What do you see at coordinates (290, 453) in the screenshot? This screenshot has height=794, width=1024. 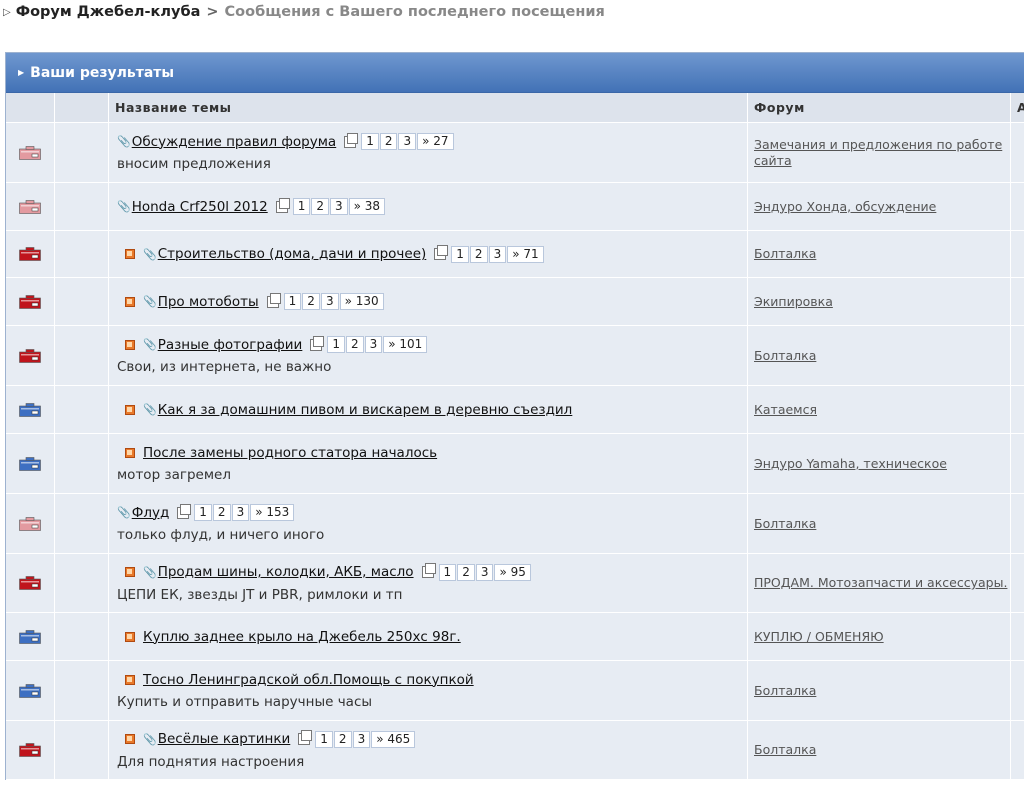 I see `topic-title-link: После замены родного статора началось` at bounding box center [290, 453].